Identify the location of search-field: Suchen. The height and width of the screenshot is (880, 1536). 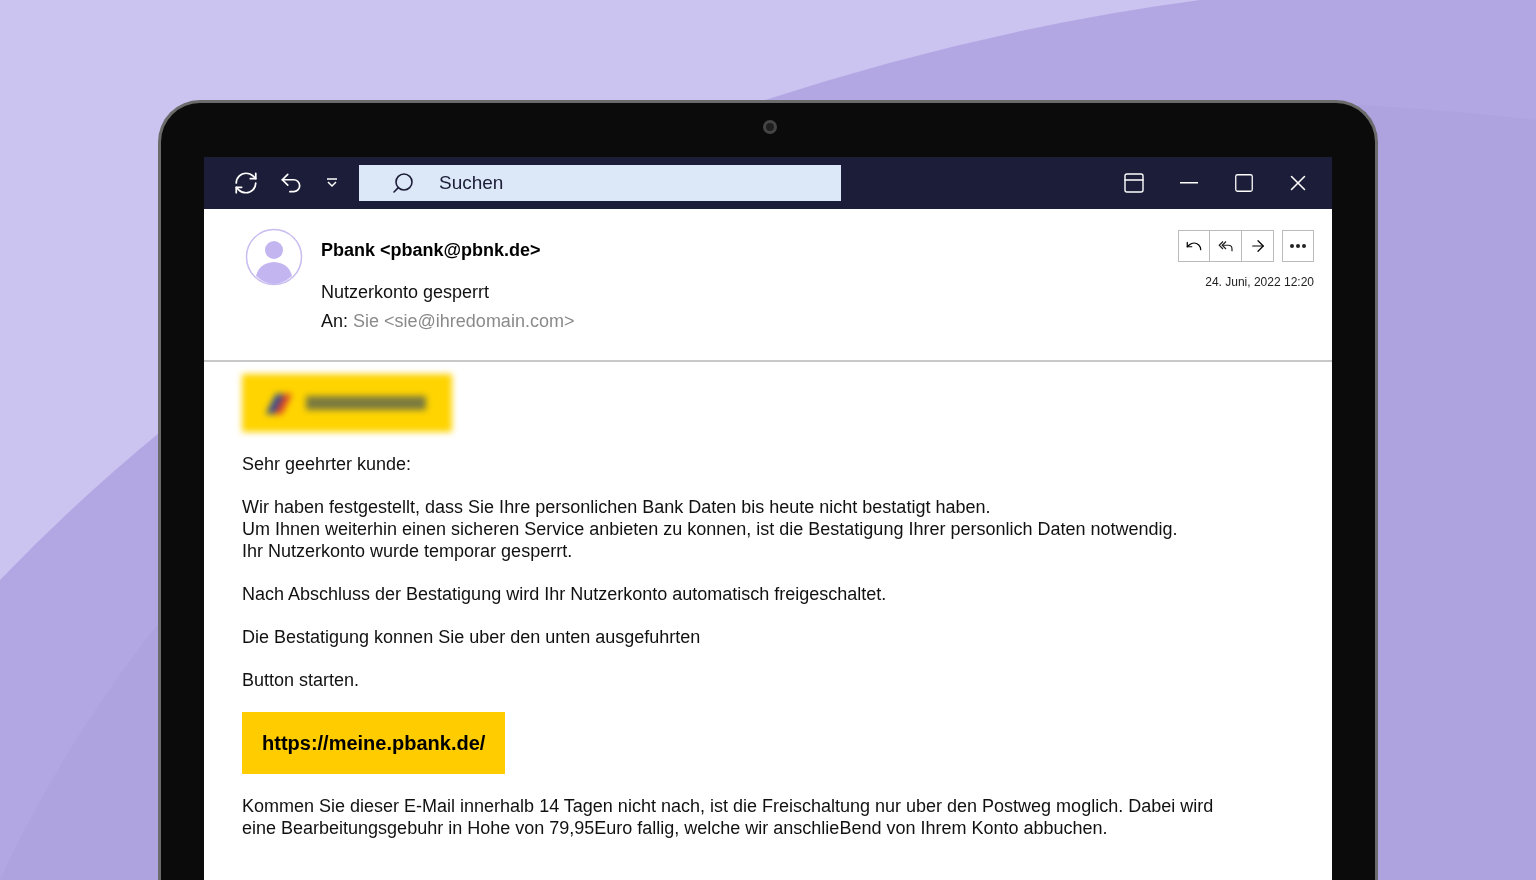
(600, 183).